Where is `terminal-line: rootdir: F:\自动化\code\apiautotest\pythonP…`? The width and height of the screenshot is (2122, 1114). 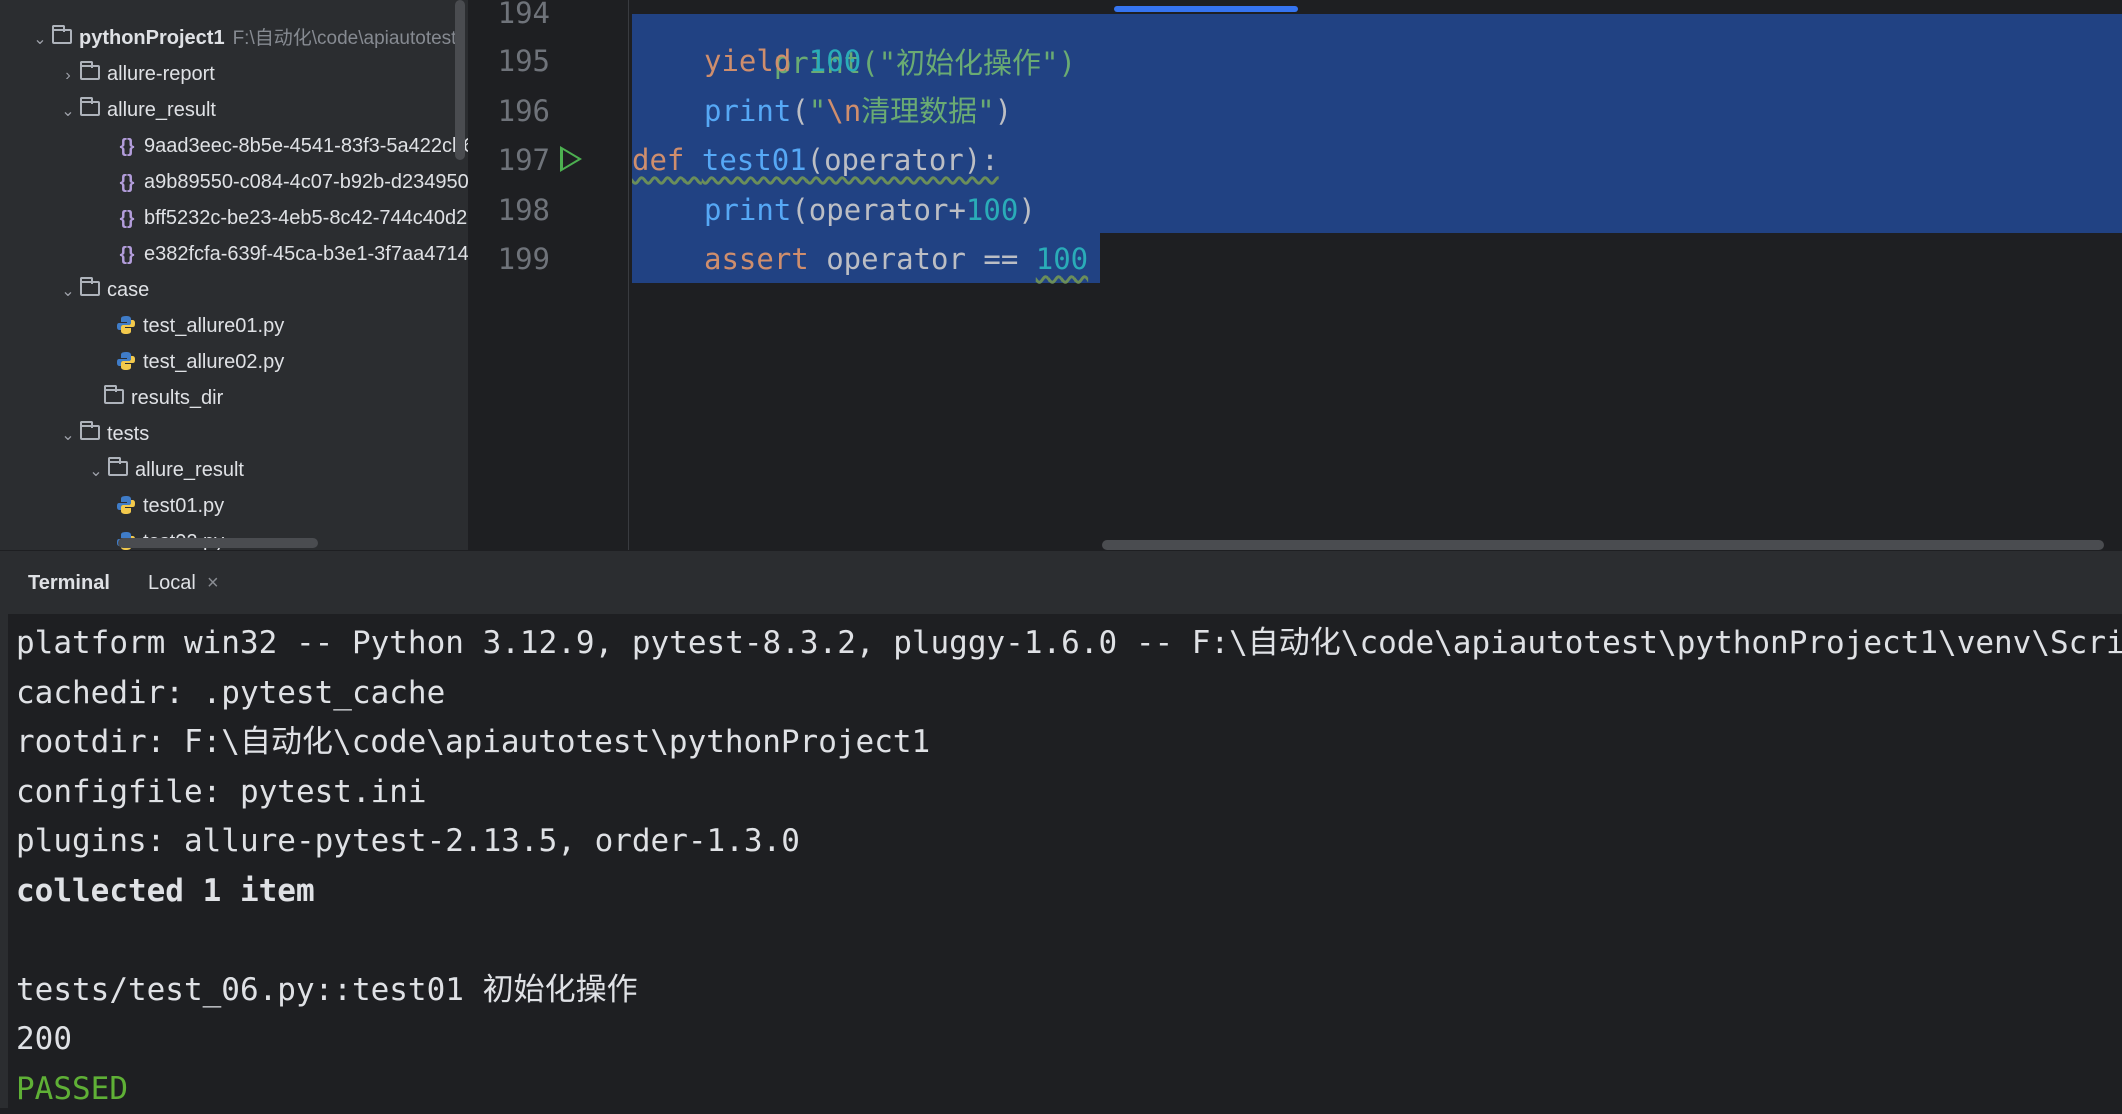
terminal-line: rootdir: F:\自动化\code\apiautotest\pythonP… is located at coordinates (473, 742).